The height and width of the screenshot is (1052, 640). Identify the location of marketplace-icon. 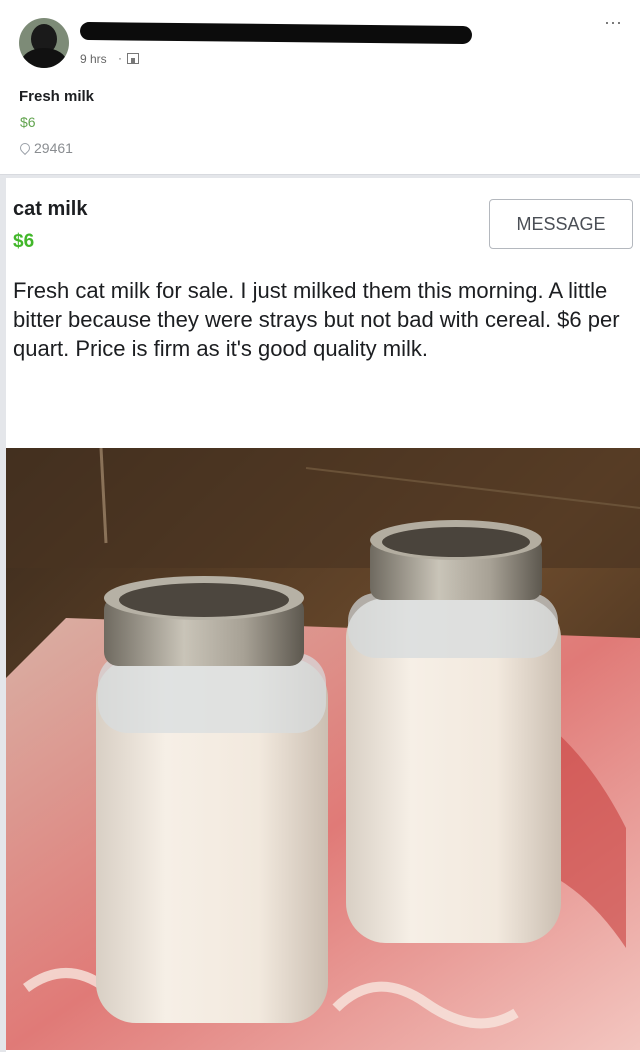
(133, 58).